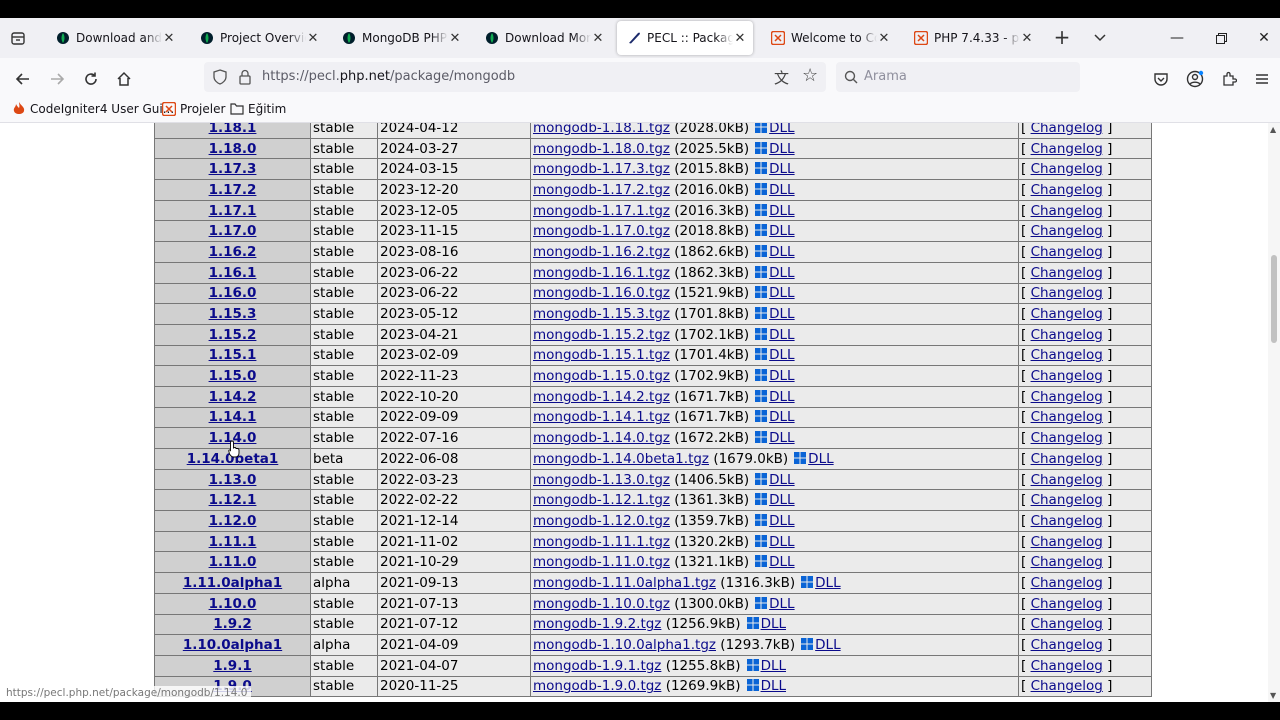  What do you see at coordinates (233, 252) in the screenshot?
I see `version-link: 1.16.2` at bounding box center [233, 252].